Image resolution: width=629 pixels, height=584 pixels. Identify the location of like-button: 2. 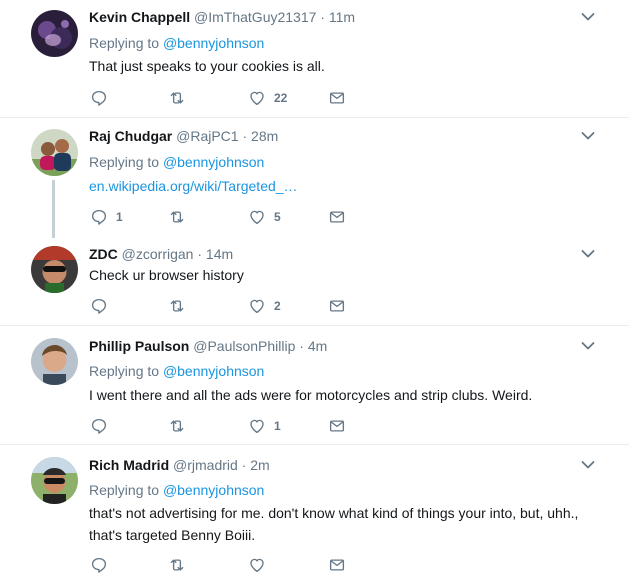
(264, 306).